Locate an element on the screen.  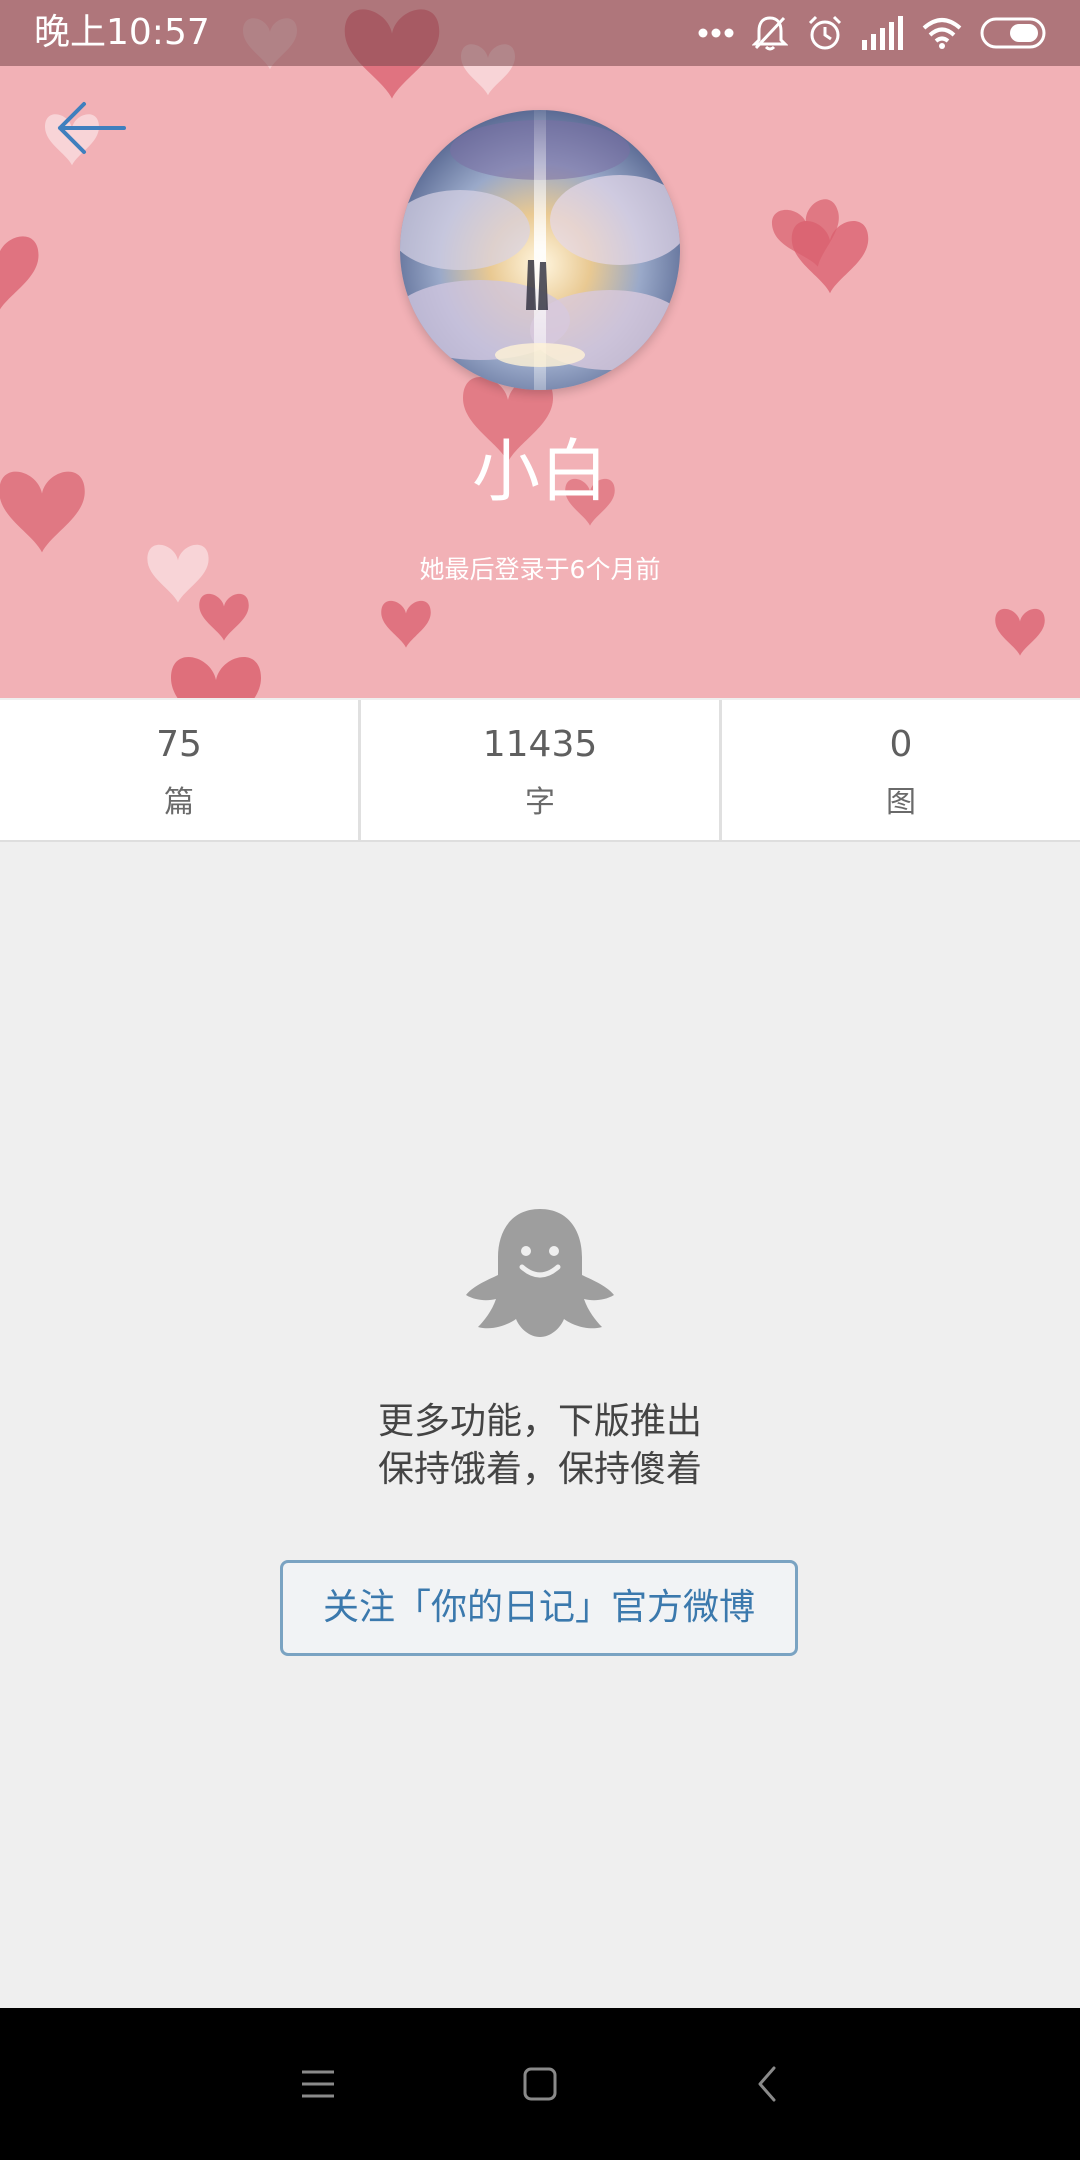
stat-value: 11435 is located at coordinates (540, 744).